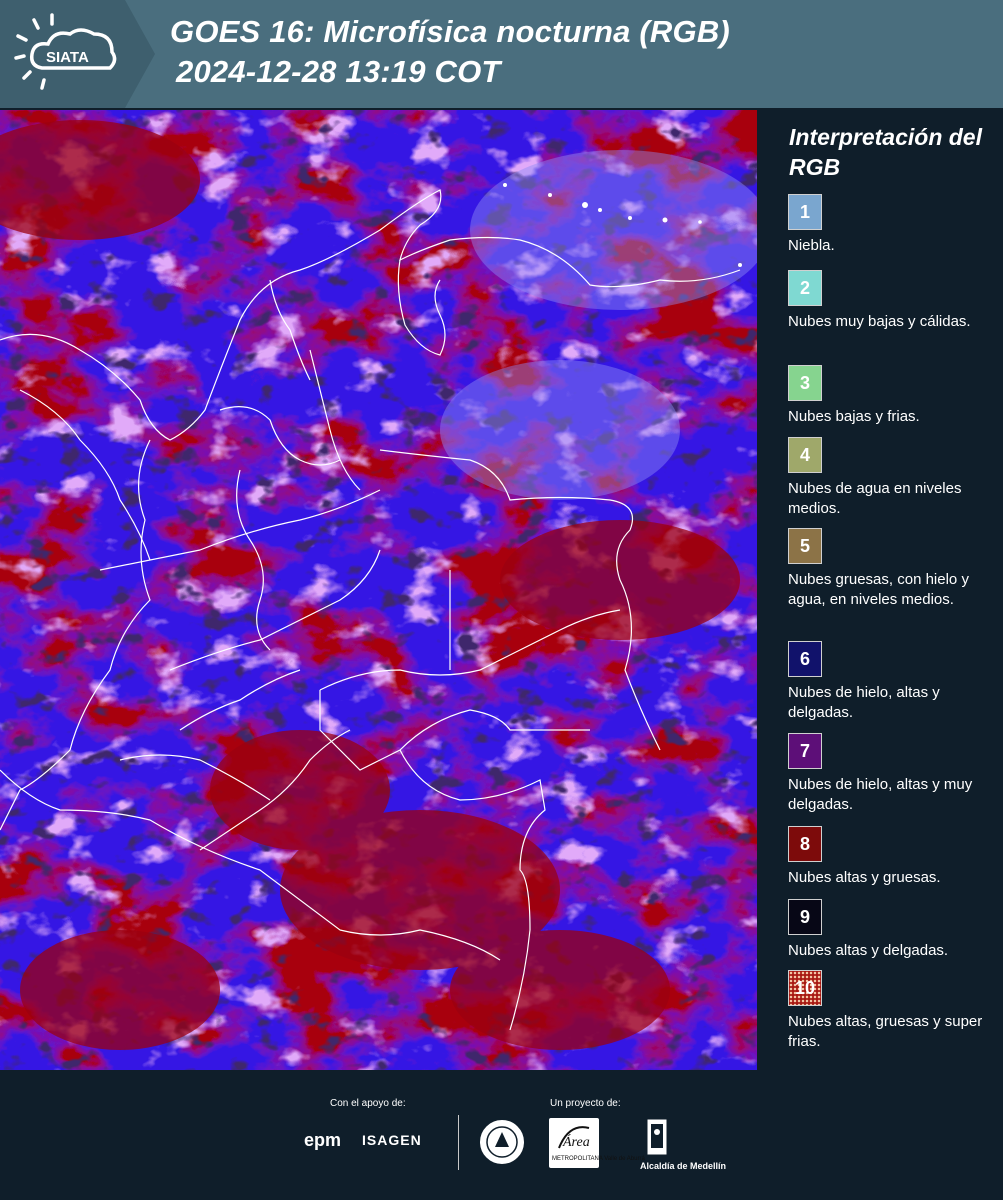 The image size is (1003, 1200). What do you see at coordinates (585, 1103) in the screenshot?
I see `project-label: Un proyecto de:` at bounding box center [585, 1103].